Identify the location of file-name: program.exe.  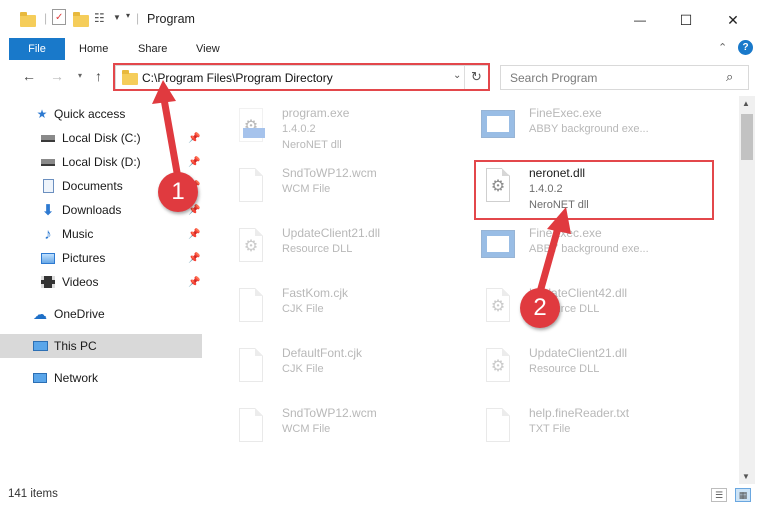
(316, 113).